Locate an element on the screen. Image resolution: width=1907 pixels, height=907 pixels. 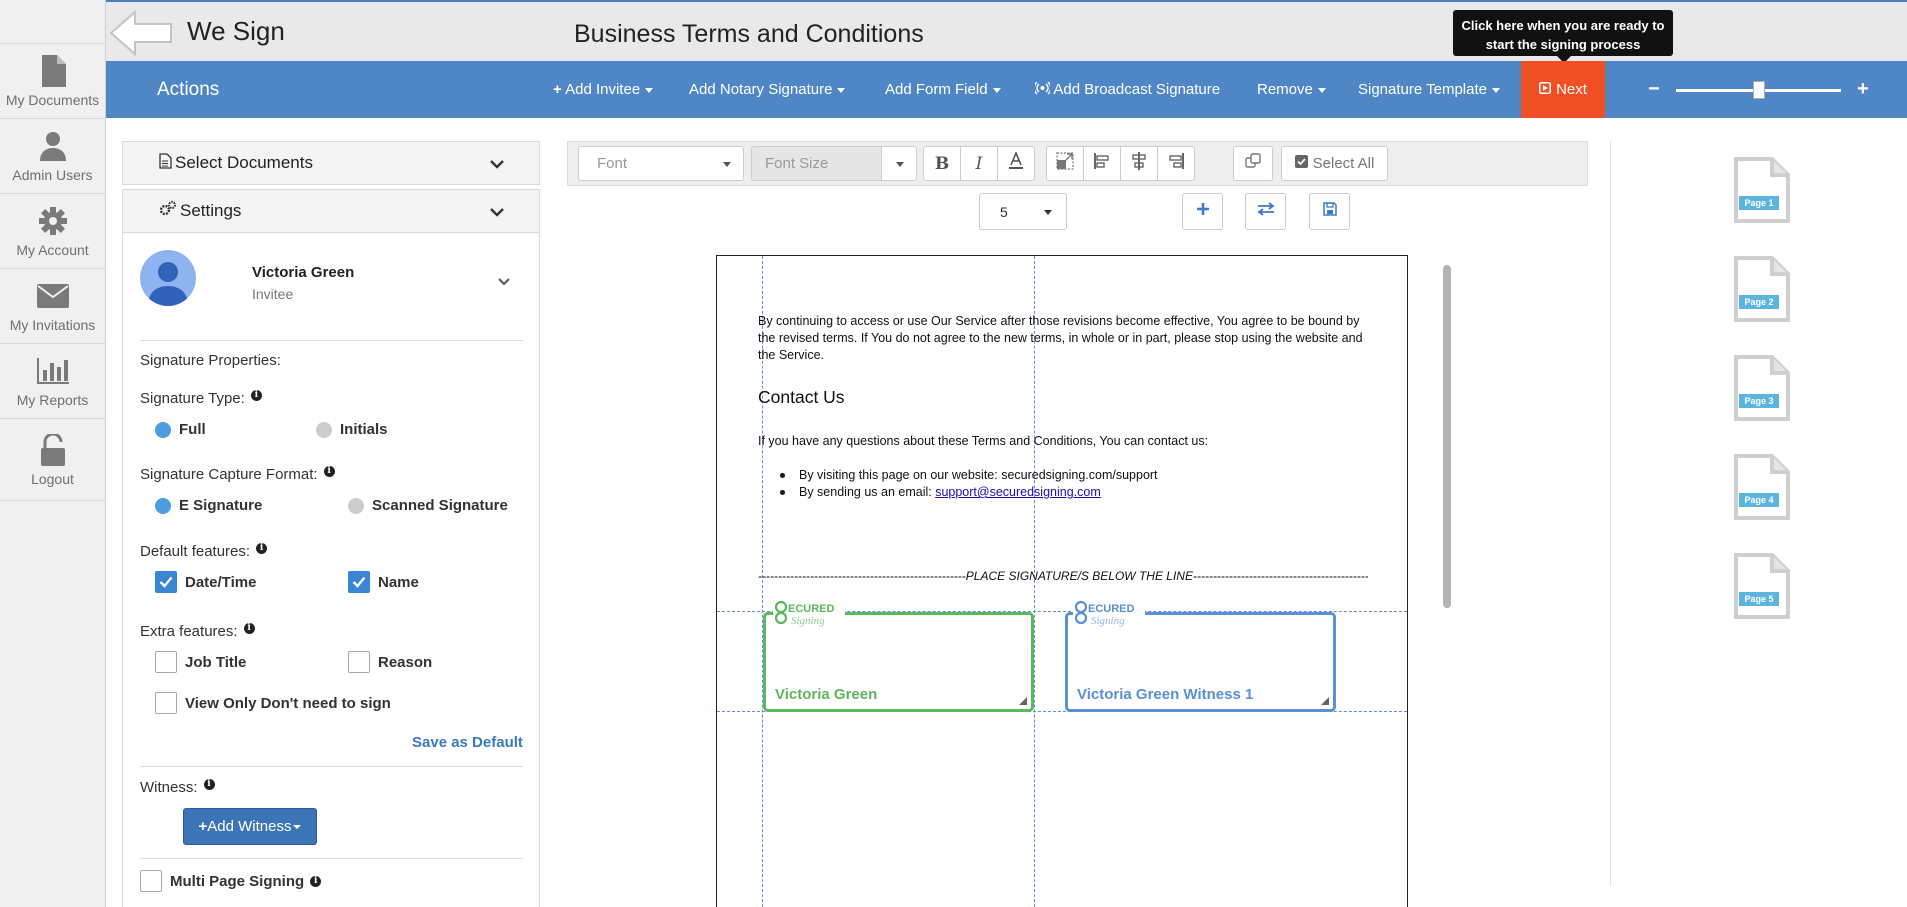
save-button is located at coordinates (1329, 211).